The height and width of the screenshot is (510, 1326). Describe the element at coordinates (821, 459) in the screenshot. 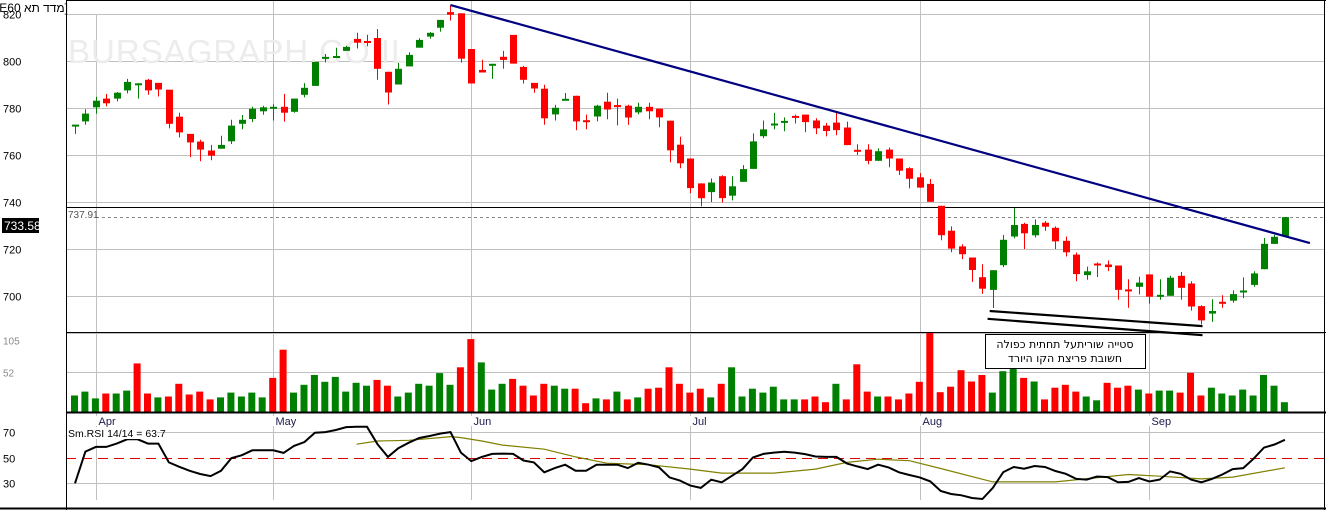

I see `rsi-signal-line` at that location.